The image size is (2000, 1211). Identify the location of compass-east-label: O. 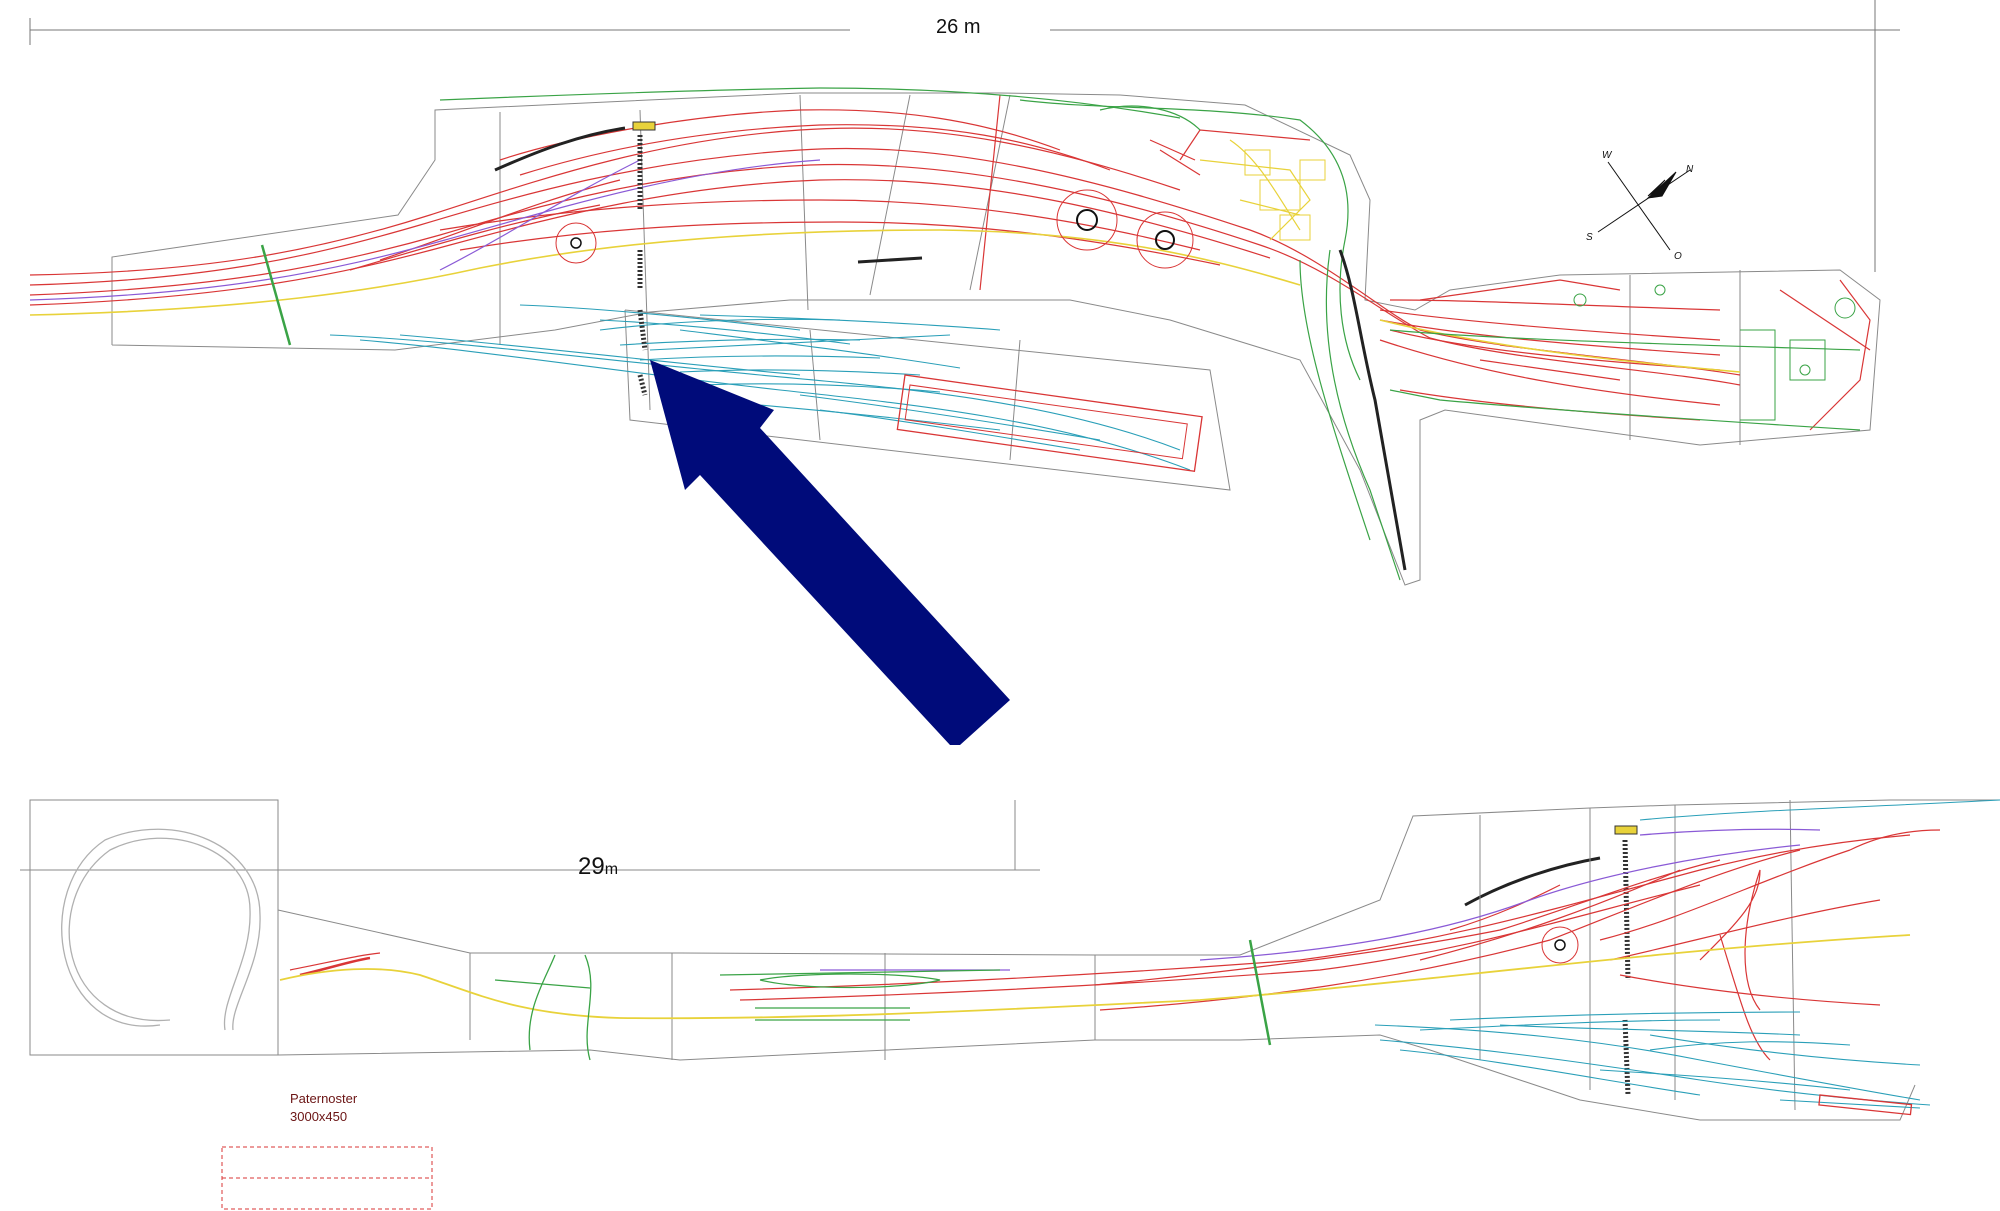
(1678, 256).